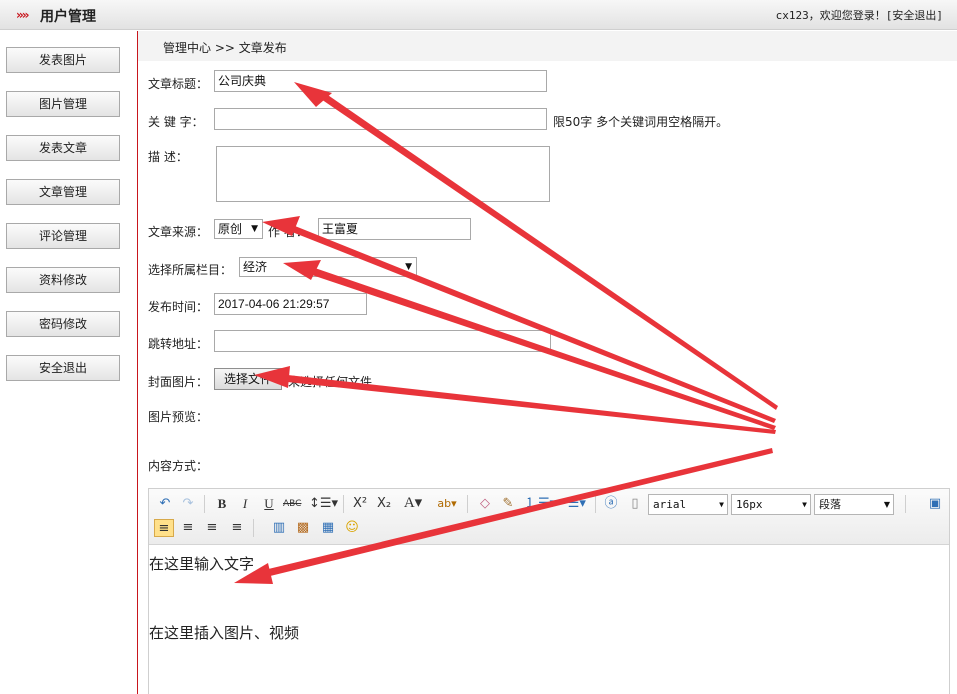  Describe the element at coordinates (279, 528) in the screenshot. I see `video-icon: ▥` at that location.